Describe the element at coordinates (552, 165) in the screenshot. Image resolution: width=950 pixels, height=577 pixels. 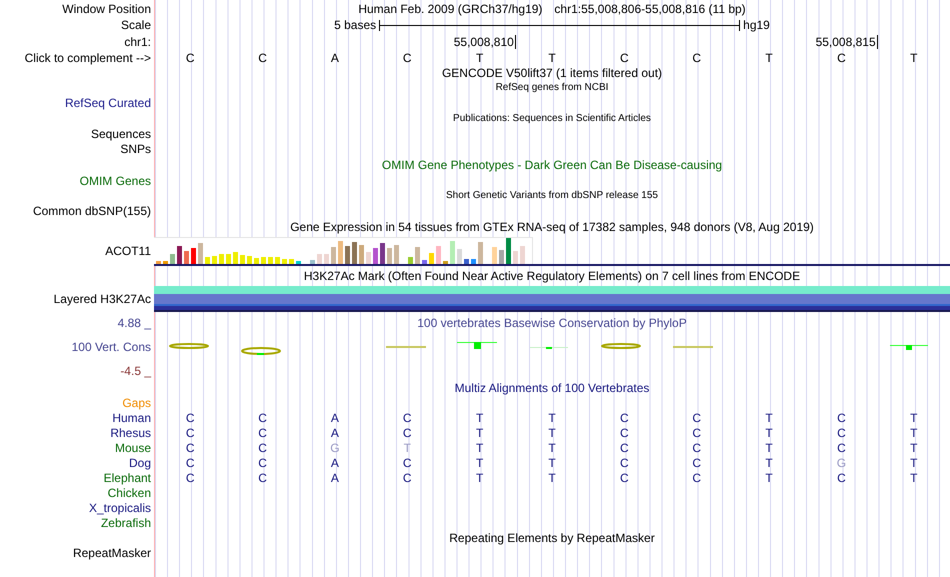
I see `track-title: OMIM Gene Phenotypes - Dark Green Can Be Disease-causing` at that location.